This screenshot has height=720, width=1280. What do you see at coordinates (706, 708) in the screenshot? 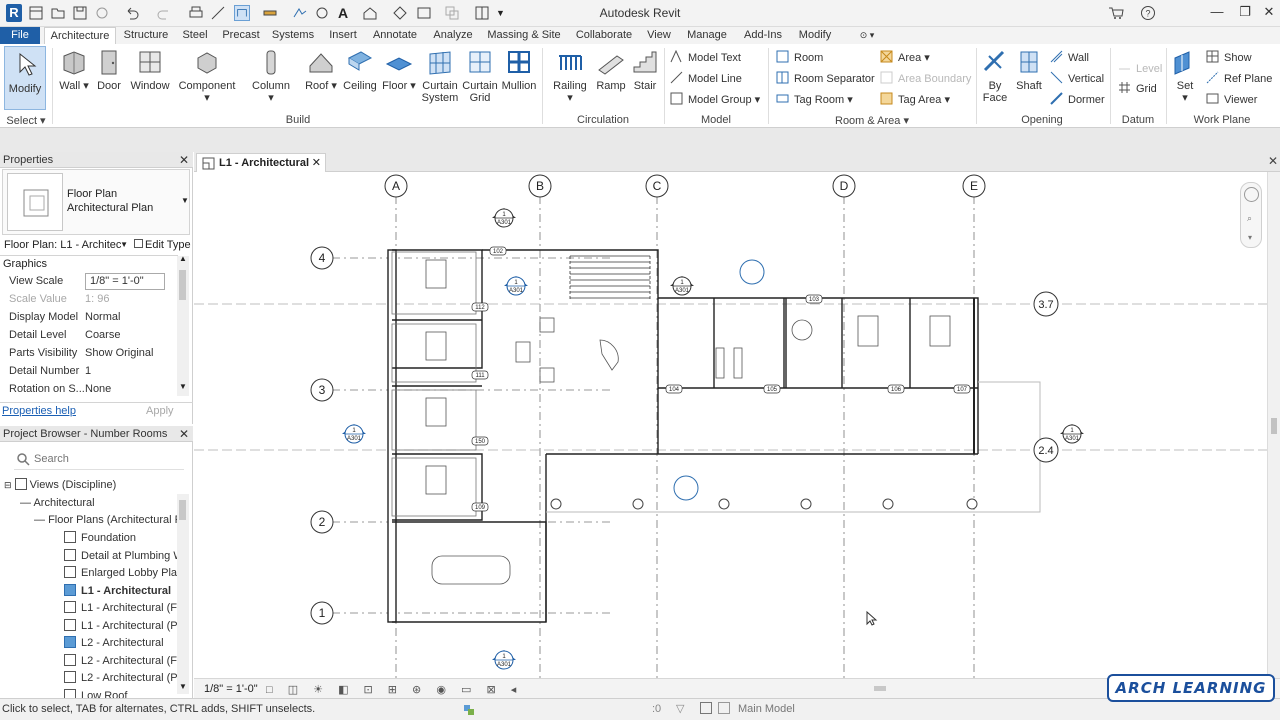
I see `design-options-icon` at bounding box center [706, 708].